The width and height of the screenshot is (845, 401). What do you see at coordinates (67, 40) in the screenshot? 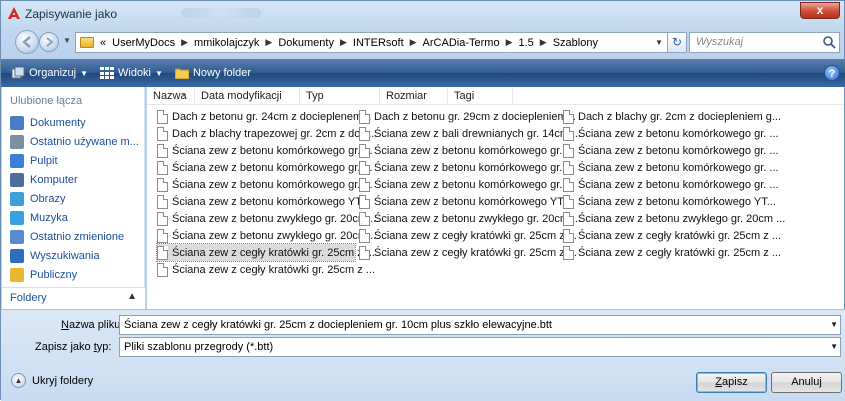
I see `recent-pages-dropdown-icon: ▼` at bounding box center [67, 40].